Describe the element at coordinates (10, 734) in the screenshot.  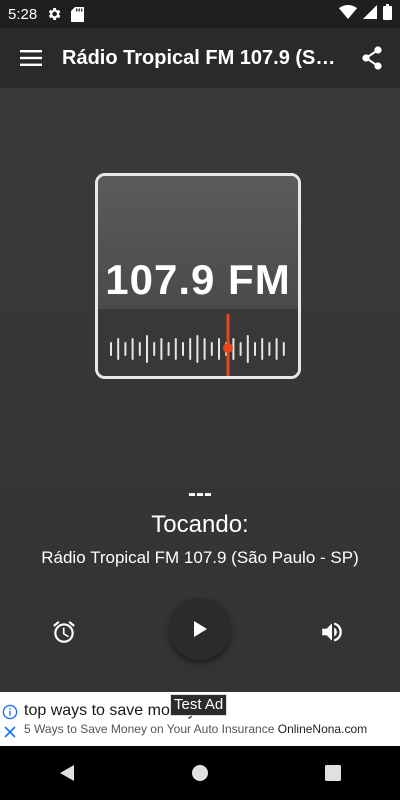
I see `ad-close-icon` at that location.